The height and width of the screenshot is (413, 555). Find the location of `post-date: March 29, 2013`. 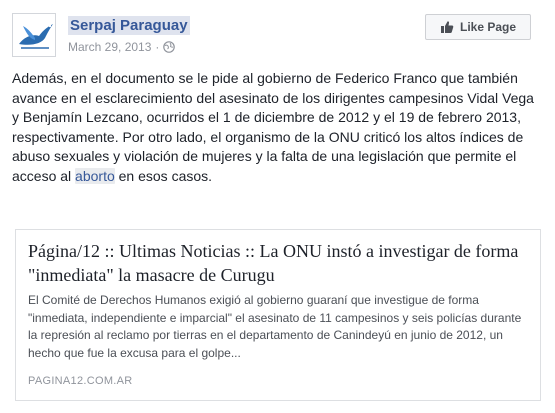

post-date: March 29, 2013 is located at coordinates (109, 47).